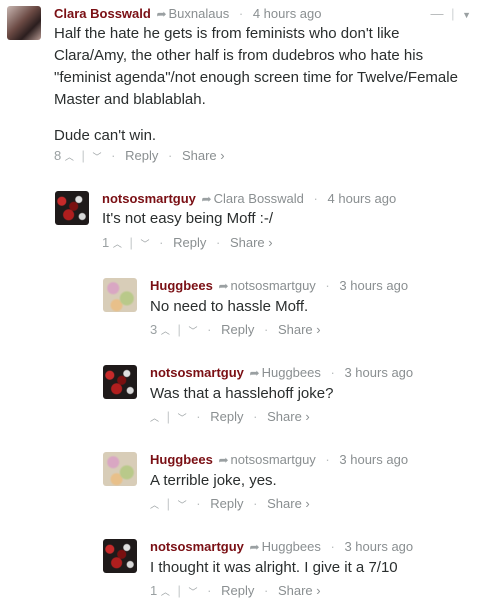 Image resolution: width=483 pixels, height=612 pixels. I want to click on comment-footer: 8 ︿ | ﹀ · Reply · Share ›, so click(139, 155).